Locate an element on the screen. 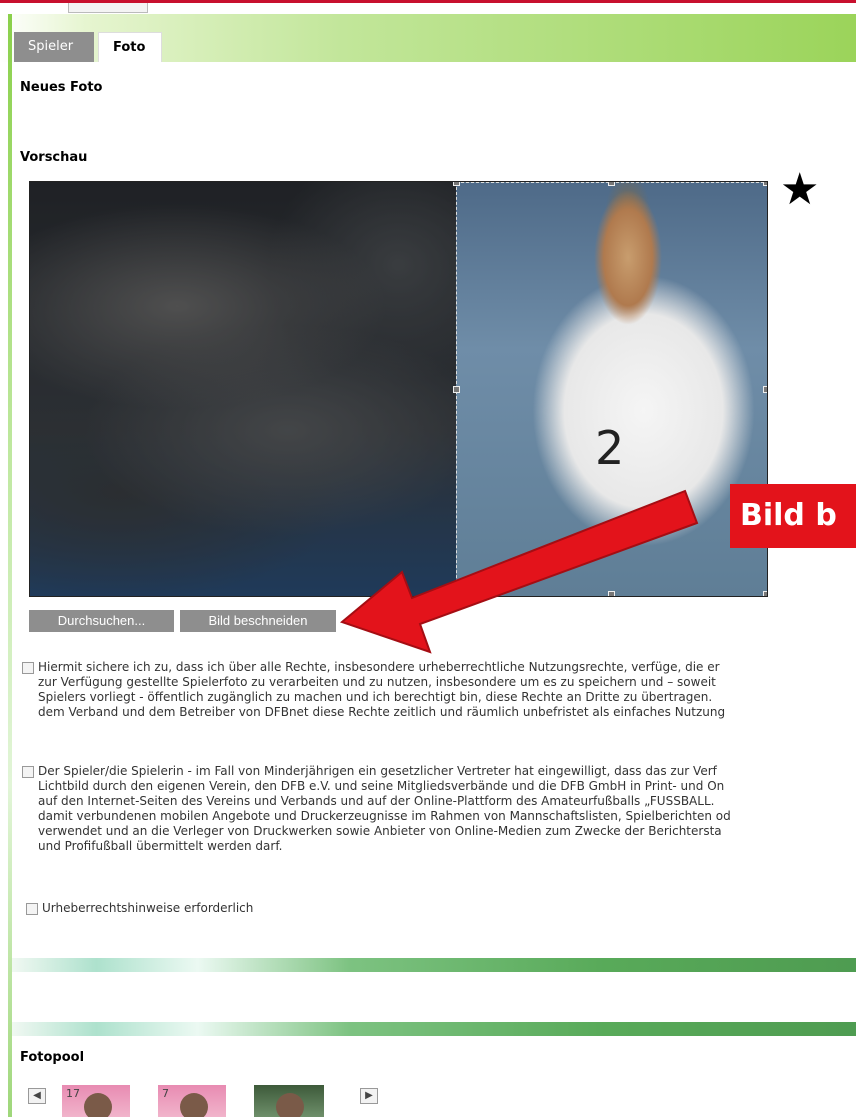 The image size is (856, 1117). section-title-photo-pool: Fotopool is located at coordinates (52, 1057).